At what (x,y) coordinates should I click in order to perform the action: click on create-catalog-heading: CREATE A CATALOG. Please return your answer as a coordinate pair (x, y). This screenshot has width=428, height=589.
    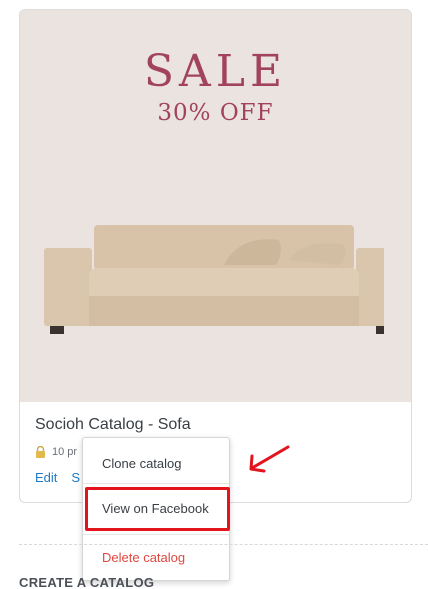
    Looking at the image, I should click on (87, 582).